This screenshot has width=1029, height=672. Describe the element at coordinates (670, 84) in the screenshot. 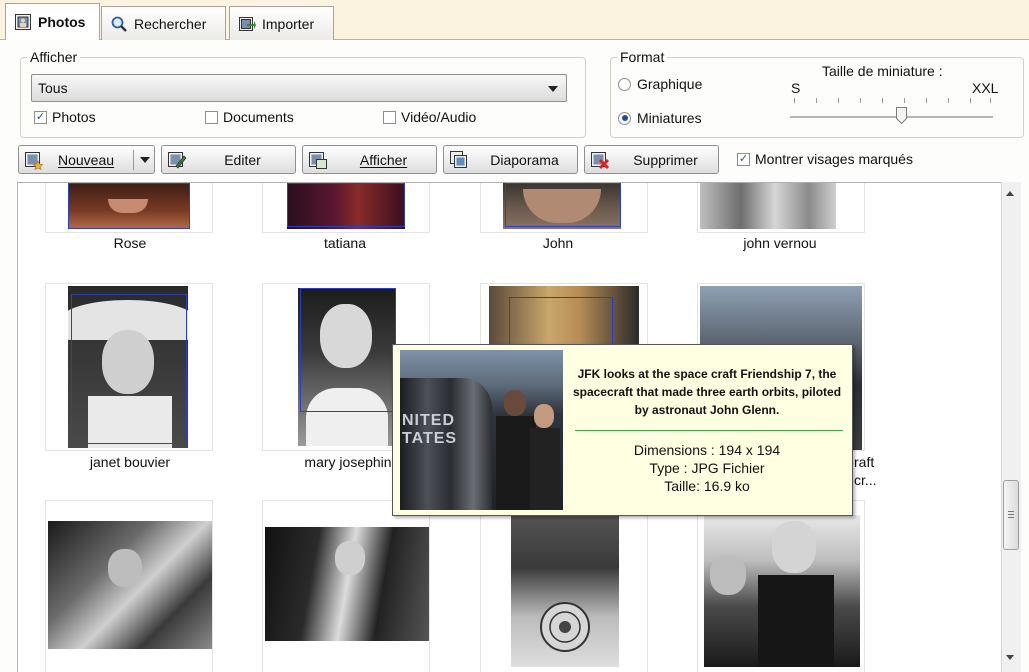

I see `graphic-radio-label: Graphique` at that location.